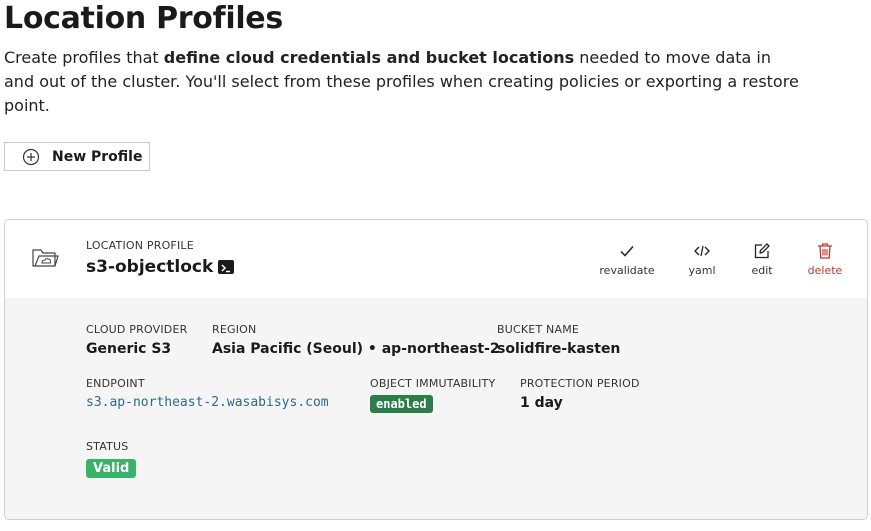 This screenshot has width=871, height=531. What do you see at coordinates (702, 259) in the screenshot?
I see `yaml-button: yaml` at bounding box center [702, 259].